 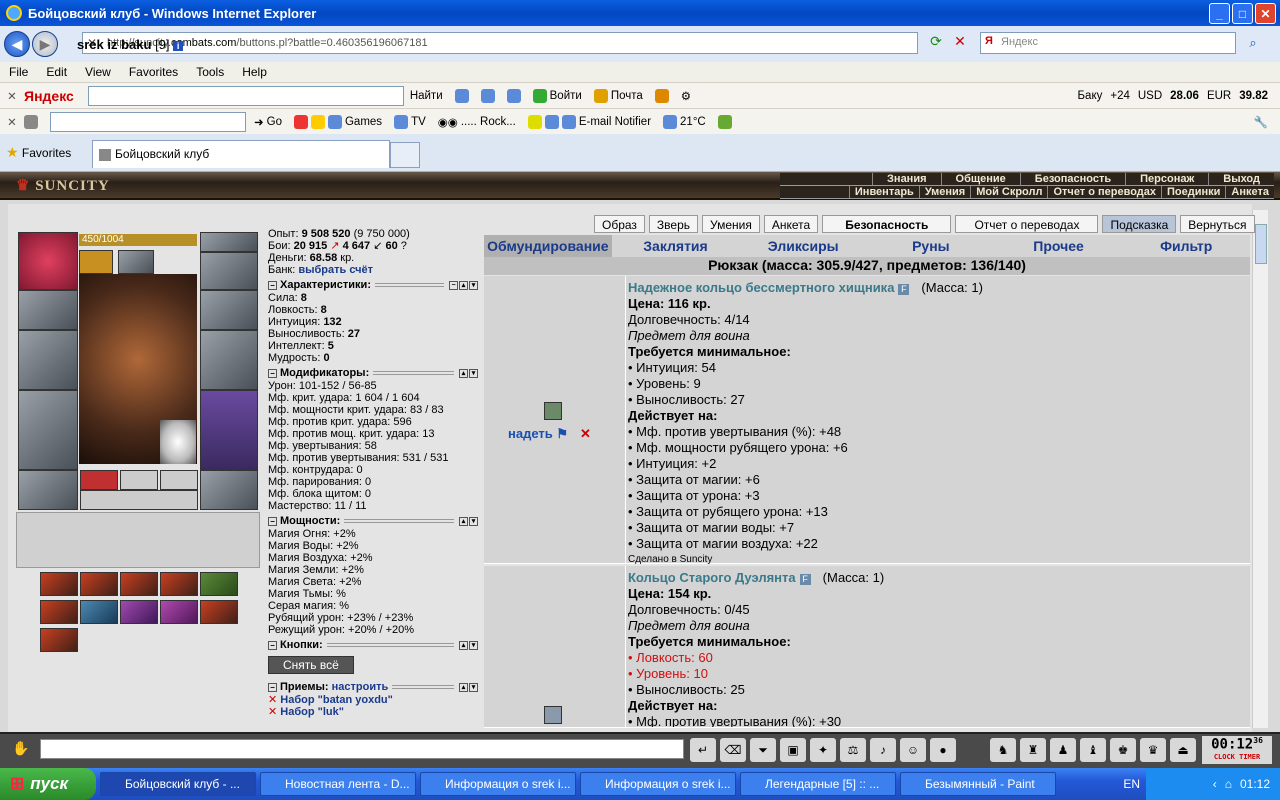 What do you see at coordinates (980, 179) in the screenshot?
I see `nav-communication: Общение` at bounding box center [980, 179].